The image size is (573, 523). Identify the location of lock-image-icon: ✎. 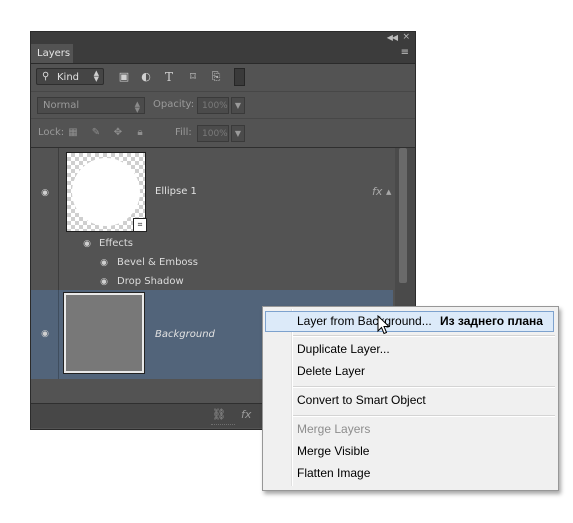
(96, 133).